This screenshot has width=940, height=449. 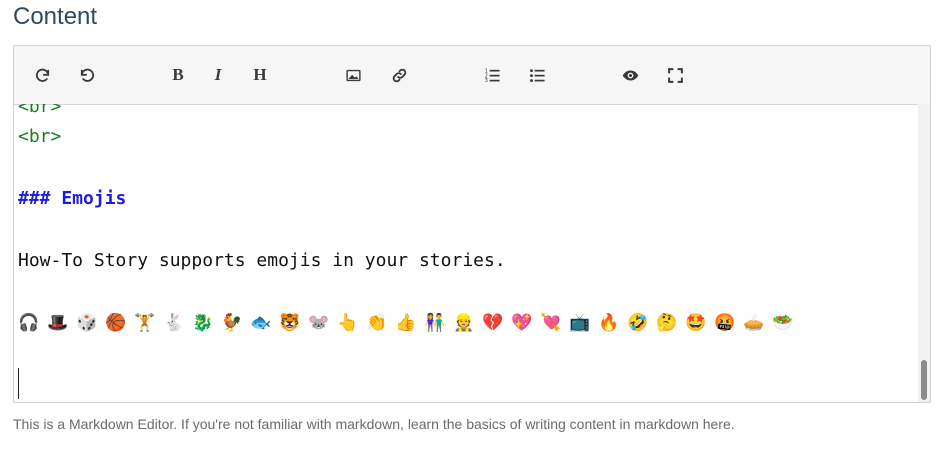 I want to click on editor-toolbar: B I H 123, so click(x=472, y=75).